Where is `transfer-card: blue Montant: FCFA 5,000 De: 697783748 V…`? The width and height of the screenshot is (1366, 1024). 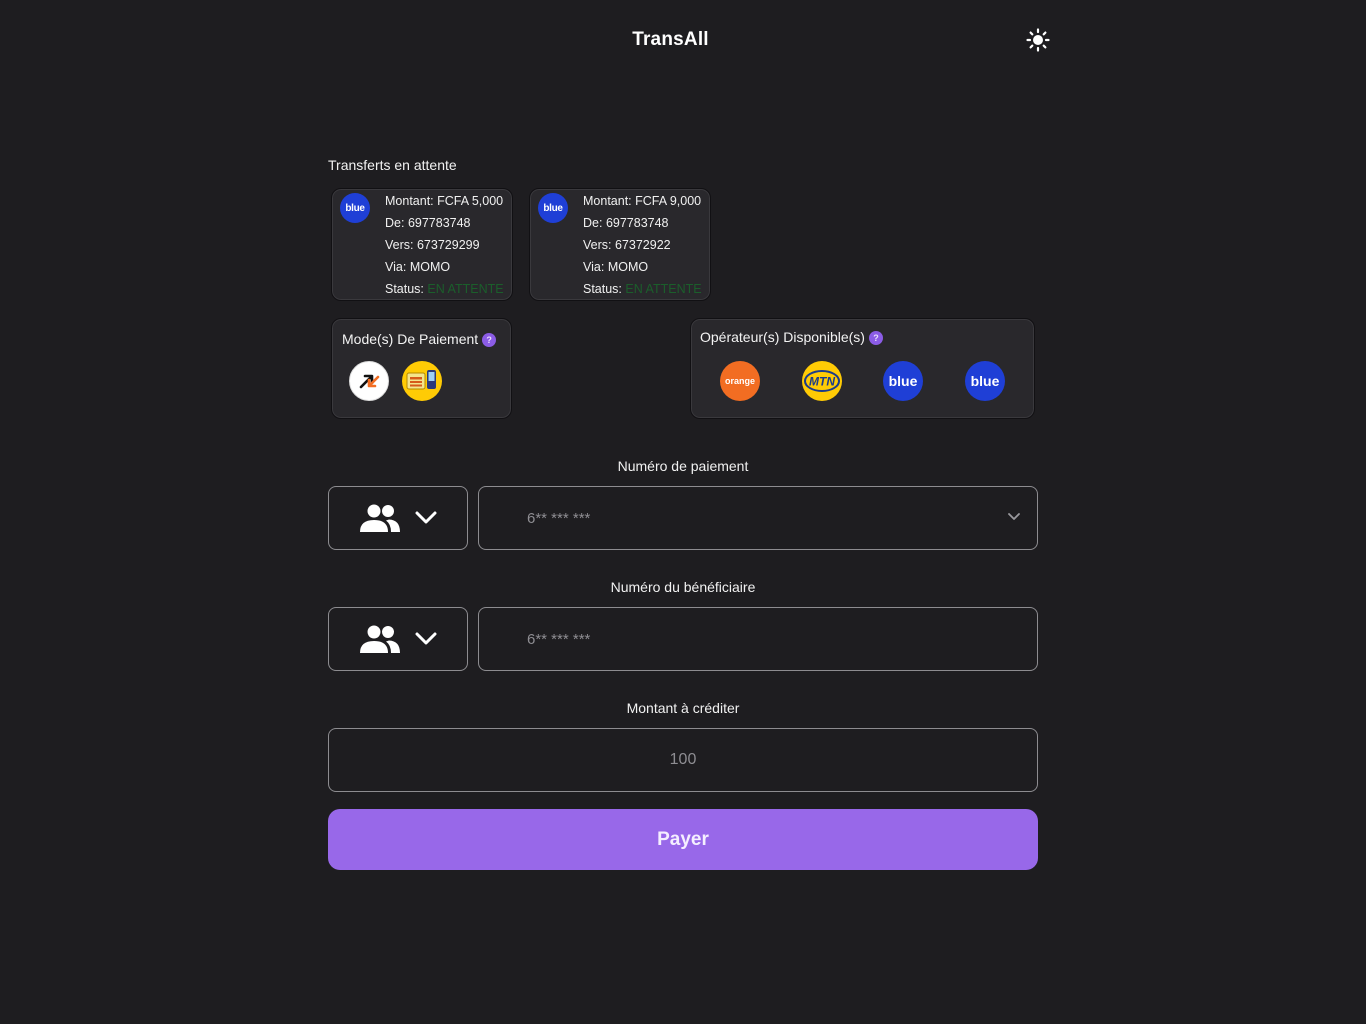 transfer-card: blue Montant: FCFA 5,000 De: 697783748 V… is located at coordinates (422, 244).